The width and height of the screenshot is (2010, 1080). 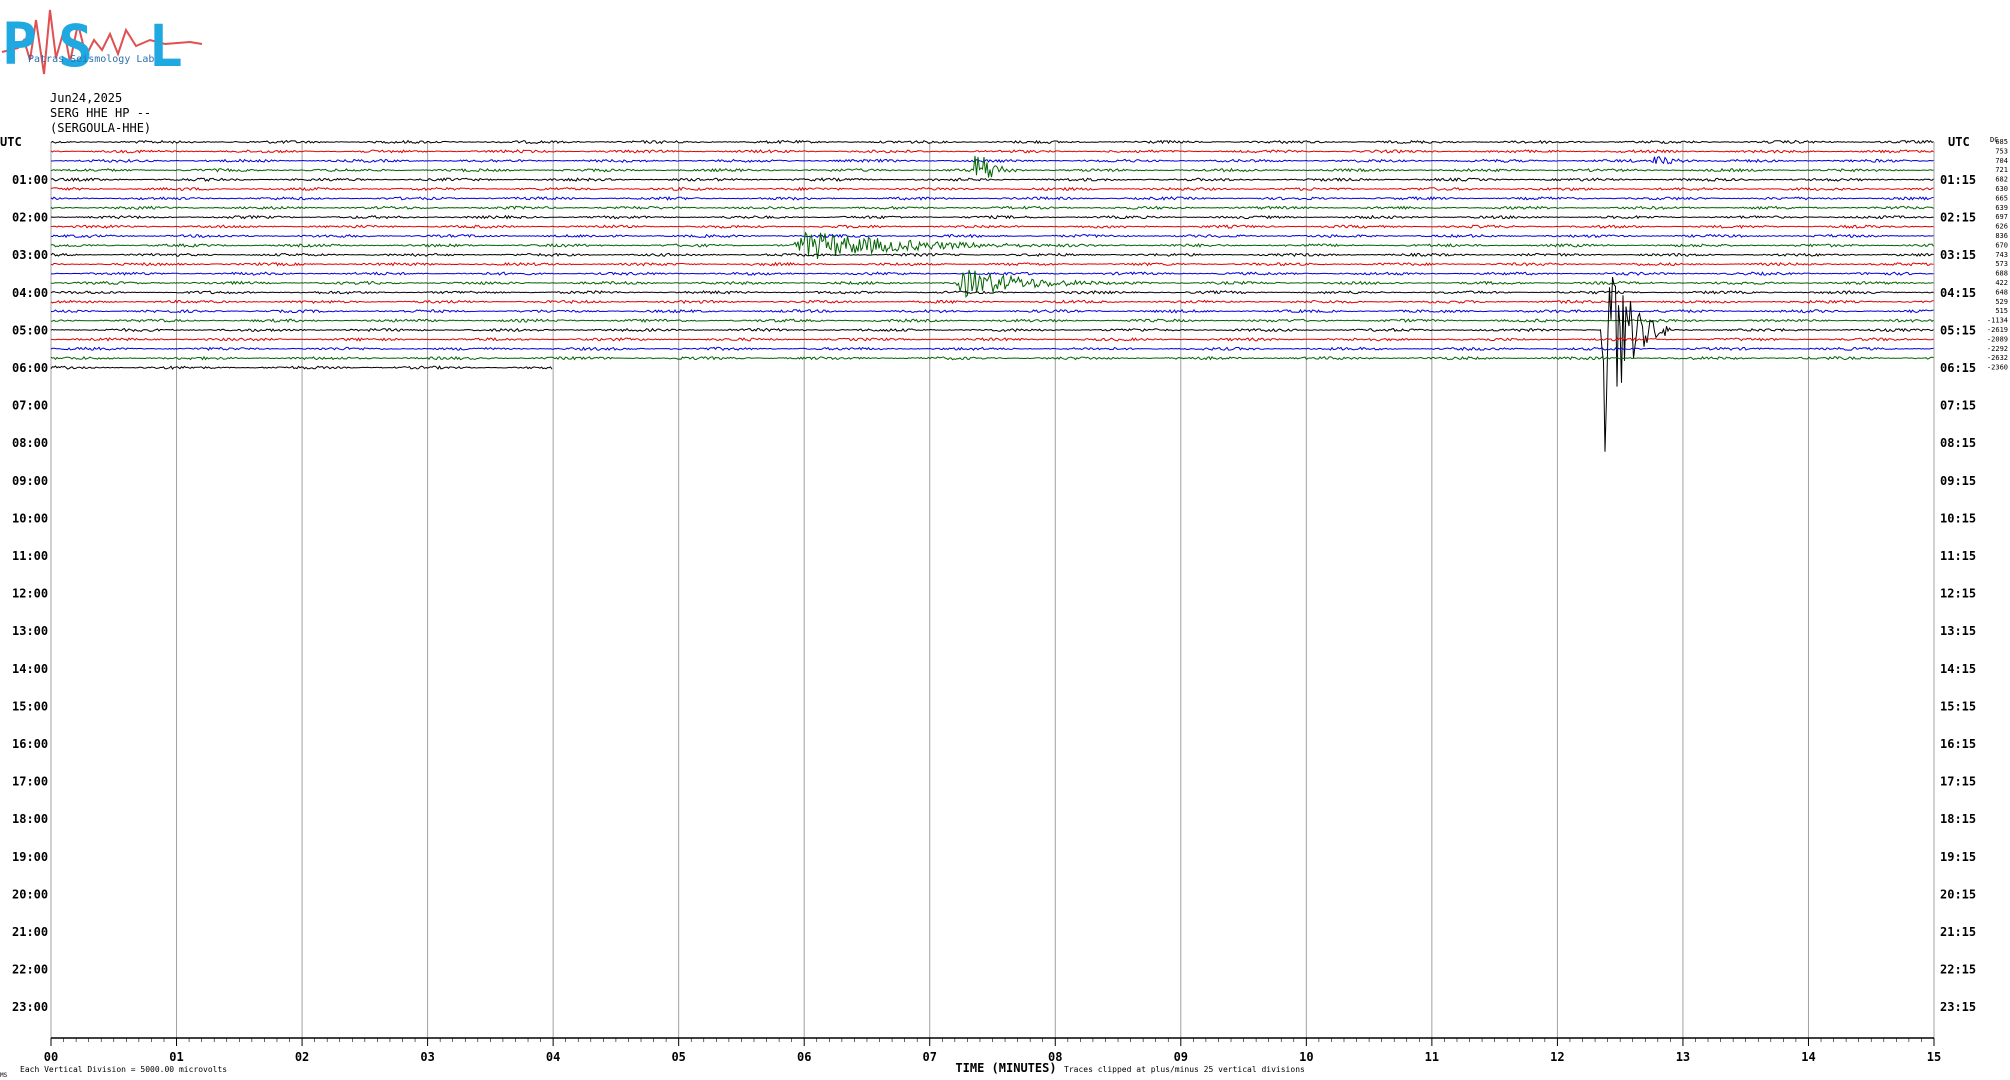 What do you see at coordinates (1958, 330) in the screenshot?
I see `hour-label-right: 05:15` at bounding box center [1958, 330].